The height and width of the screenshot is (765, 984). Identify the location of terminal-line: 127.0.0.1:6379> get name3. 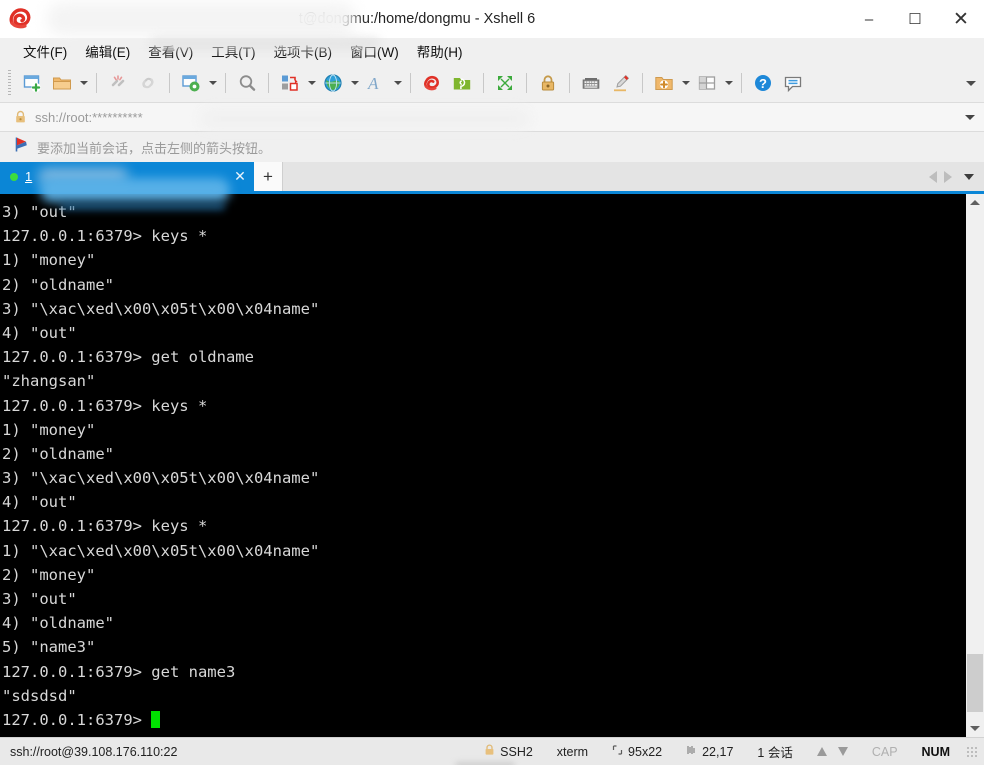
(119, 671).